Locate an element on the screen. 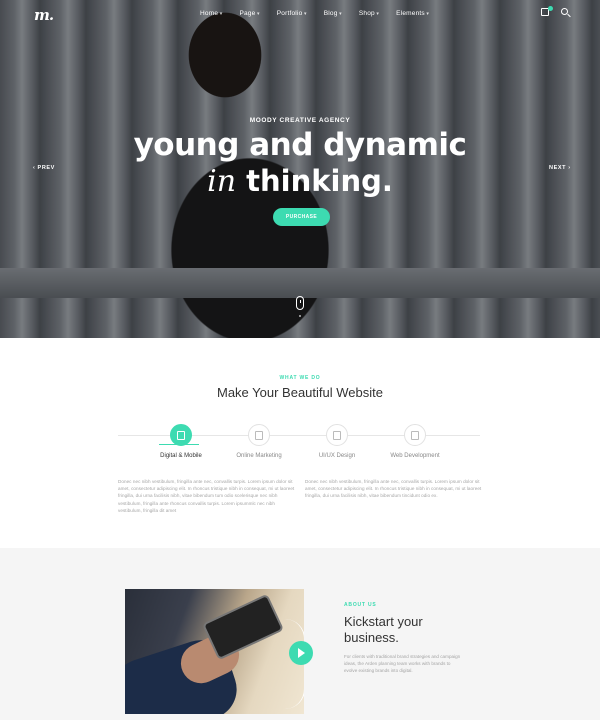 The image size is (600, 720). hero-eyebrow: MOODY CREATIVE AGENCY is located at coordinates (300, 120).